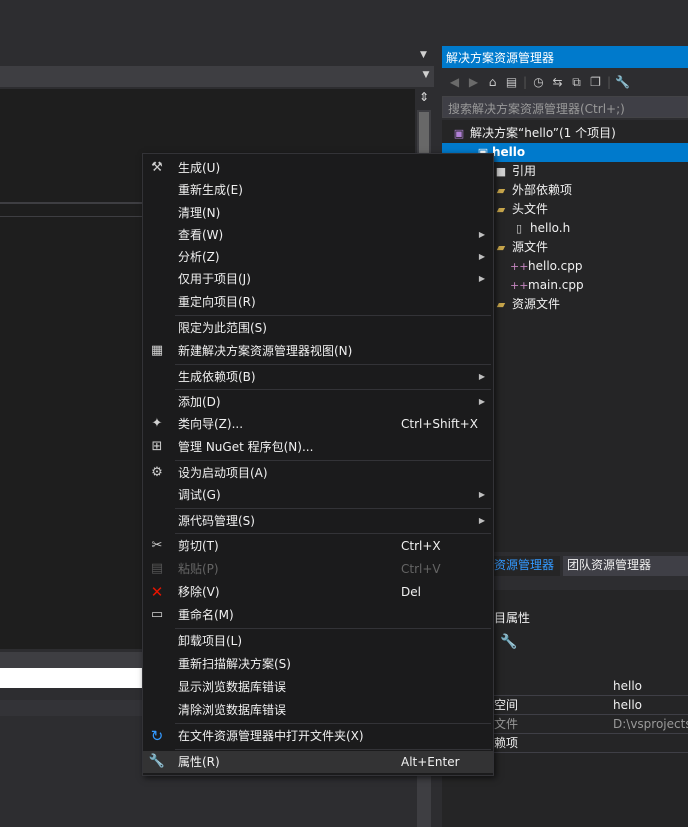 This screenshot has width=688, height=827. I want to click on show-all-files-icon: ❐, so click(595, 82).